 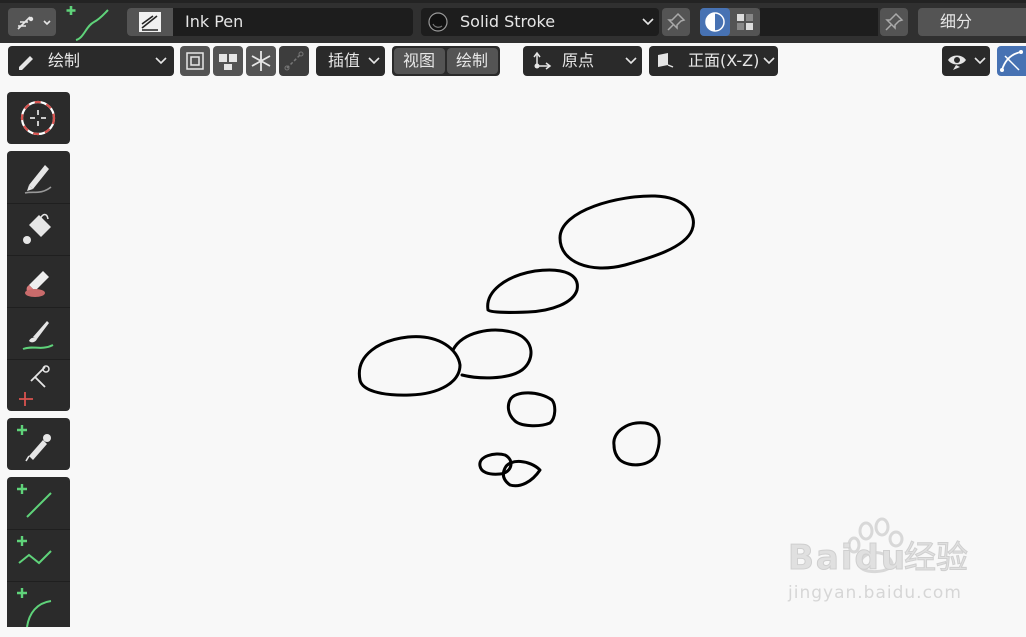 What do you see at coordinates (936, 557) in the screenshot?
I see `watermark-brand-cn: 经验` at bounding box center [936, 557].